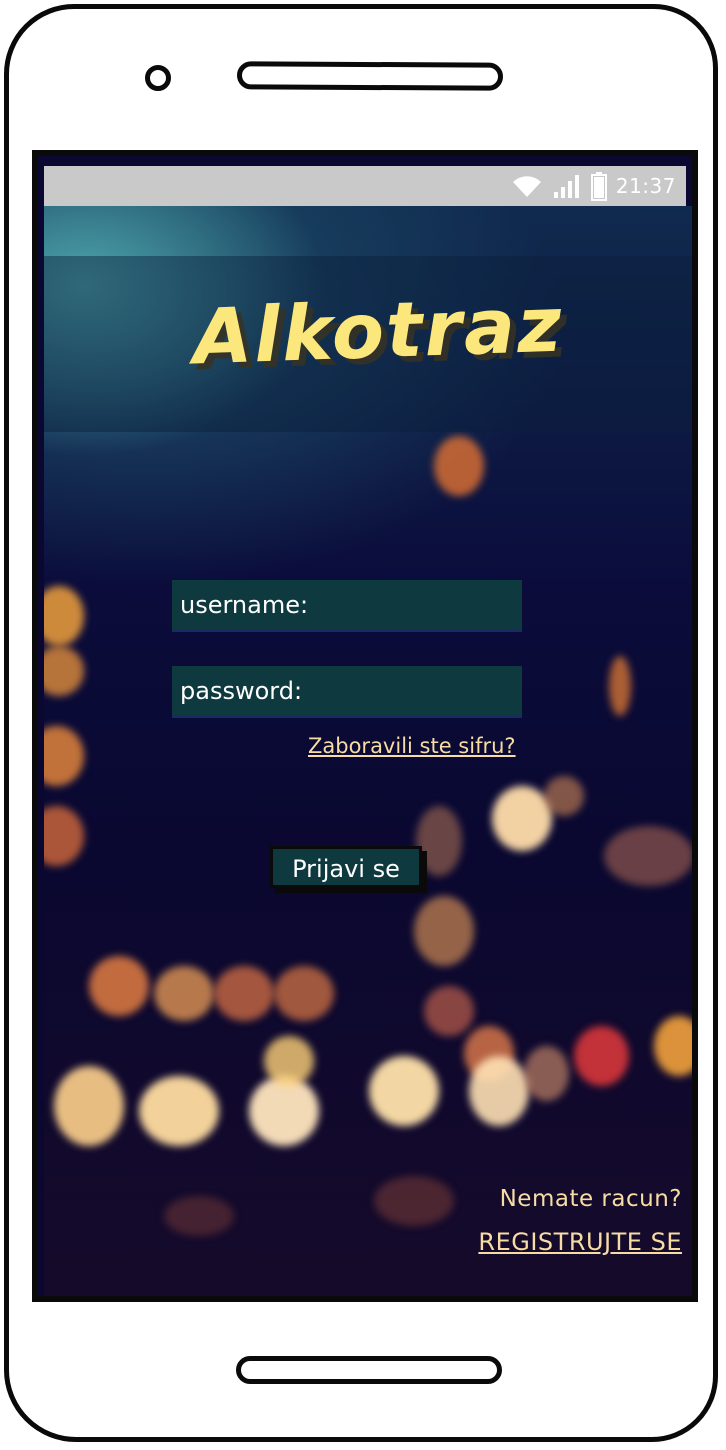 This screenshot has width=726, height=1450. What do you see at coordinates (590, 1199) in the screenshot?
I see `no-account-label: Nemate racun?` at bounding box center [590, 1199].